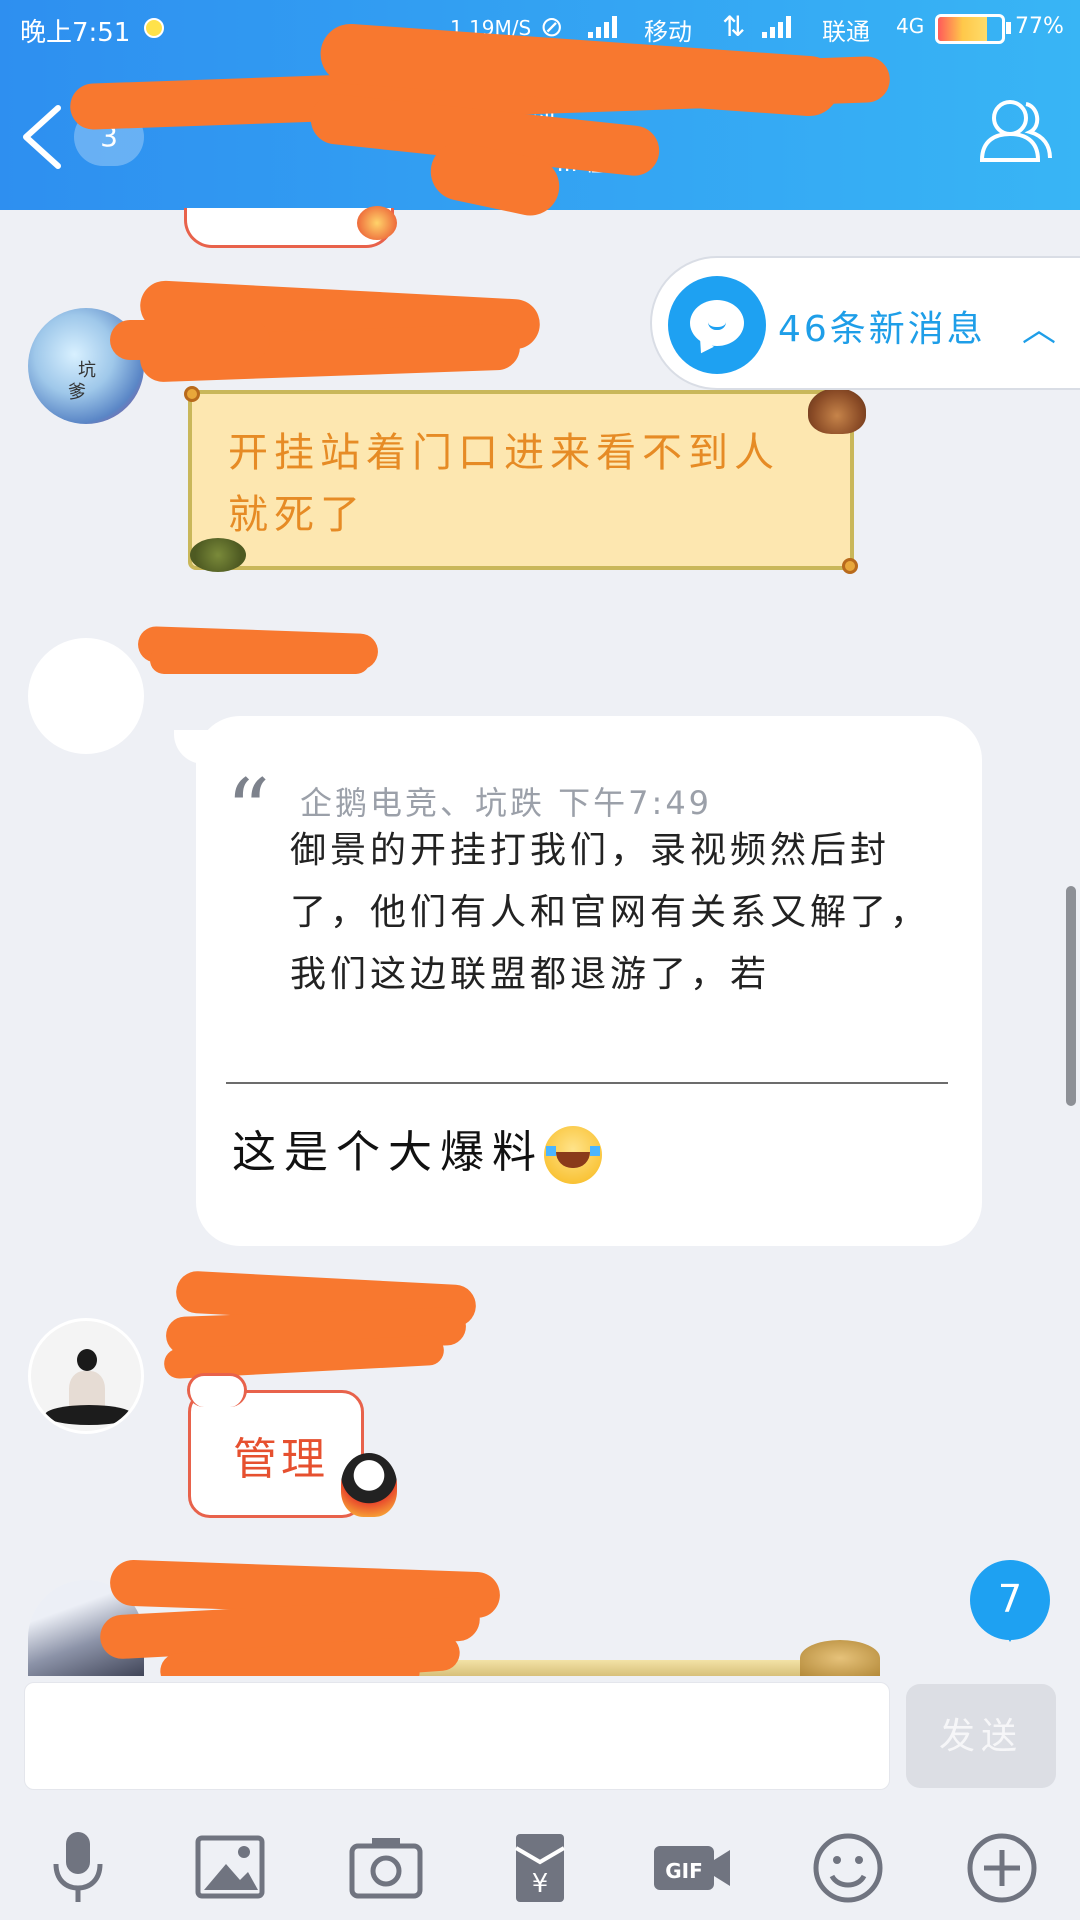 The height and width of the screenshot is (1920, 1080). I want to click on turtle-sticker, so click(218, 555).